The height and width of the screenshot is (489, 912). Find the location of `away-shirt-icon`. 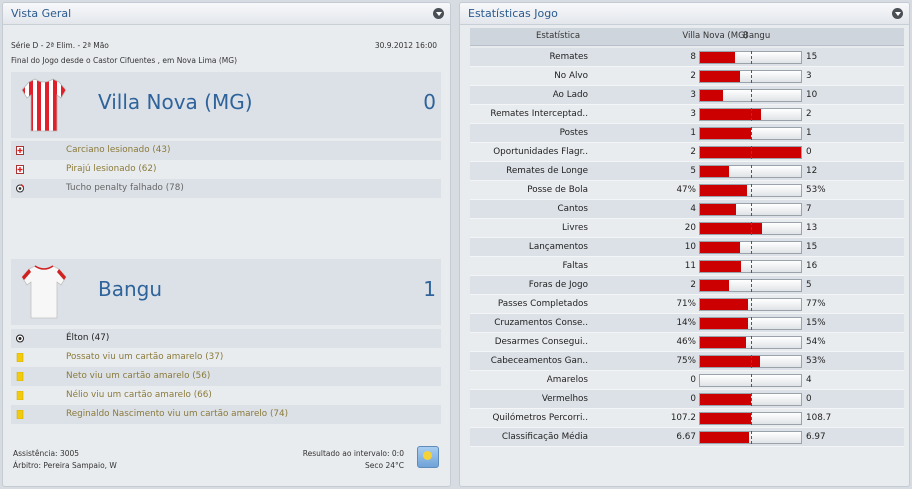

away-shirt-icon is located at coordinates (44, 292).